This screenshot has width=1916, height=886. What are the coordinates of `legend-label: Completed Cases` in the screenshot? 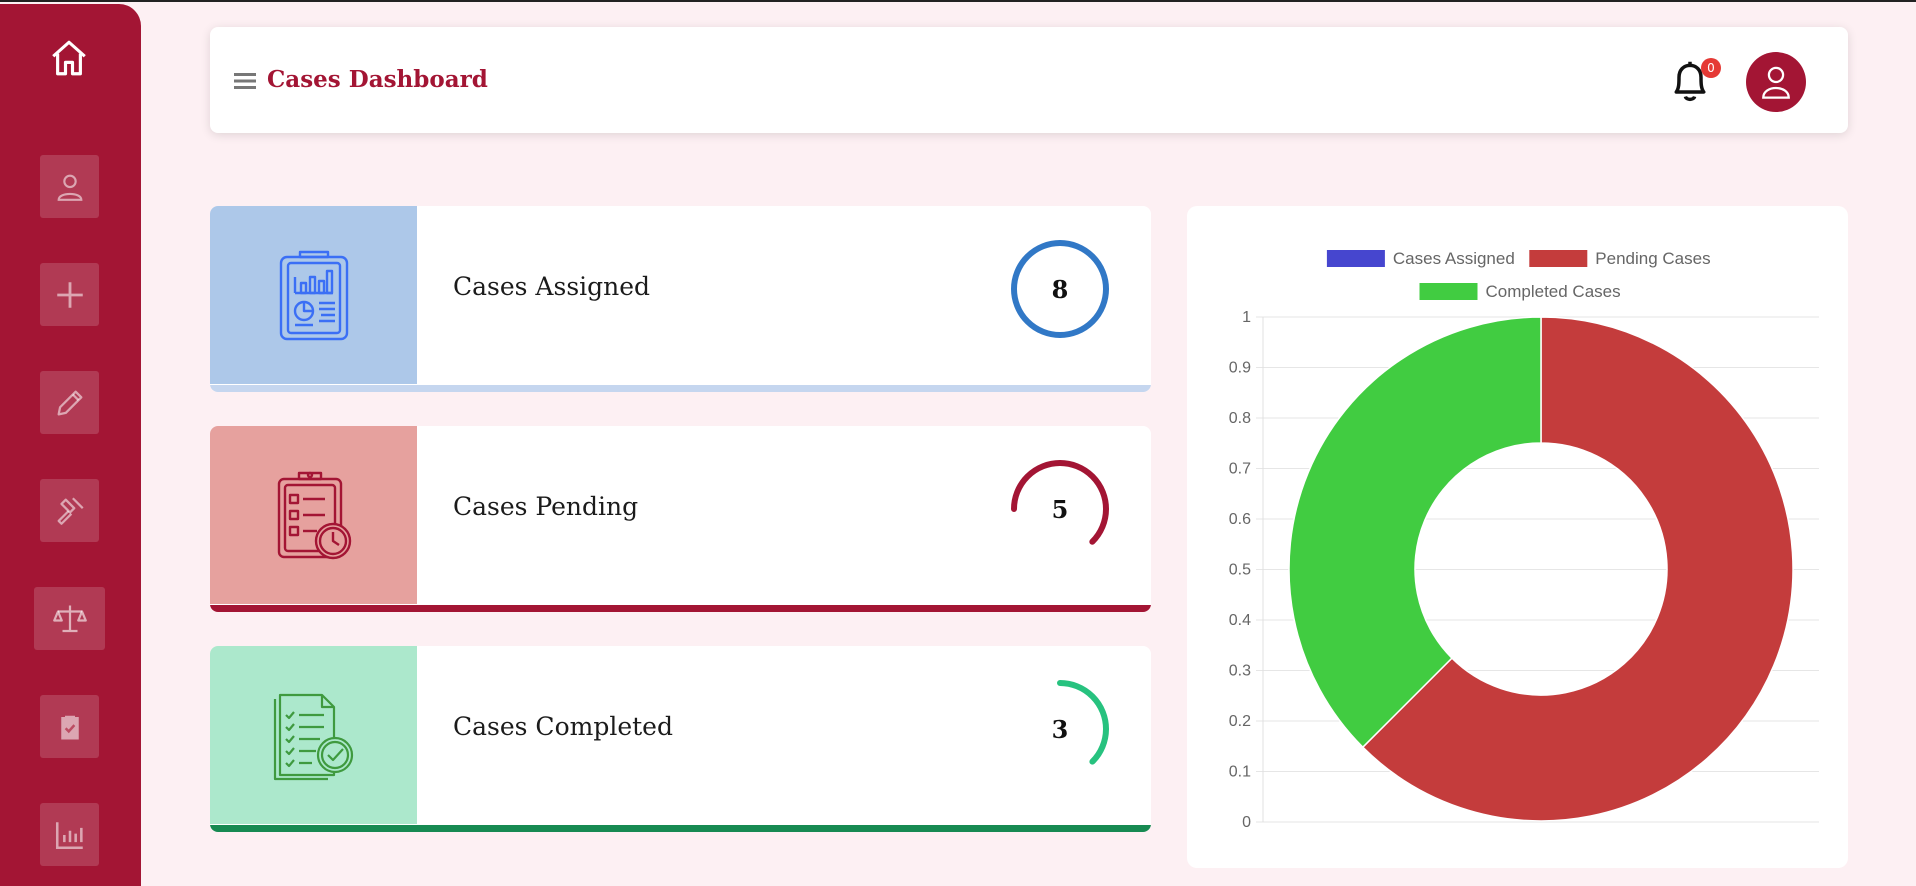 It's located at (1553, 291).